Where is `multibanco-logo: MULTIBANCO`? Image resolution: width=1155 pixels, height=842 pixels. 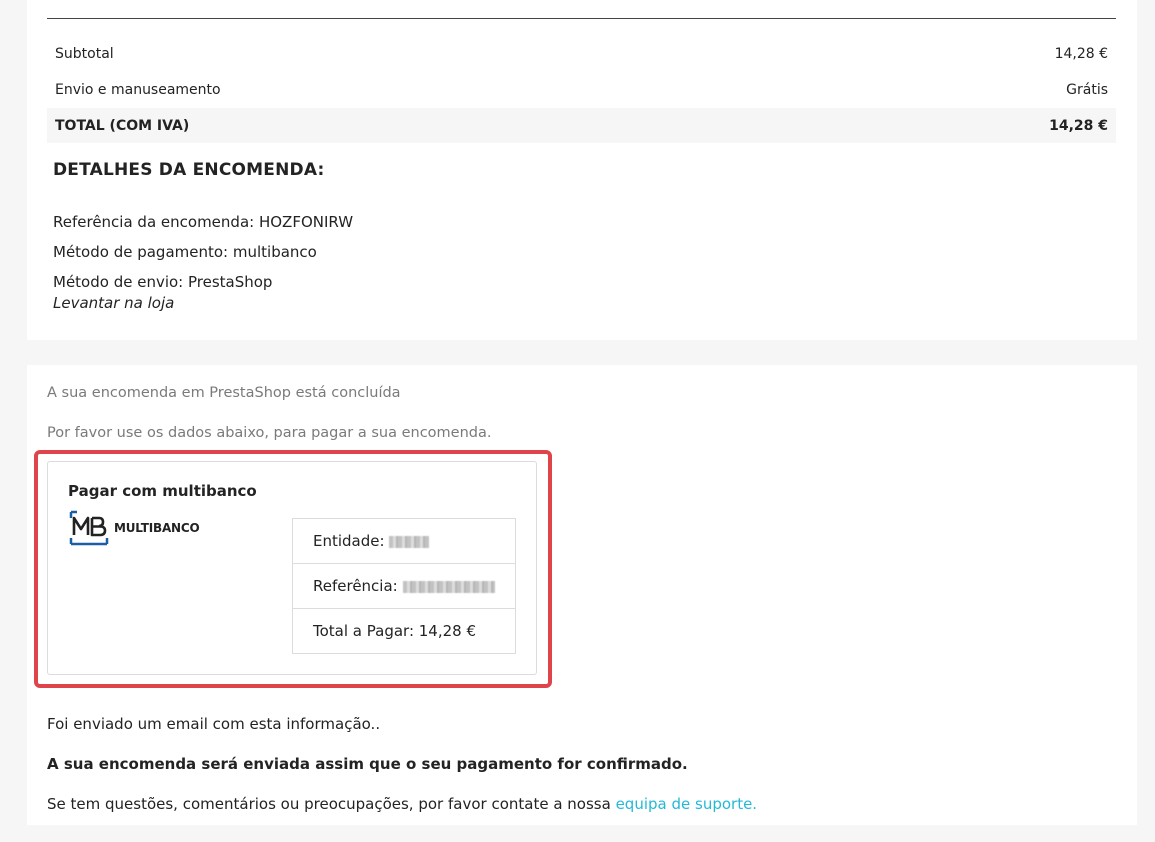 multibanco-logo: MULTIBANCO is located at coordinates (134, 528).